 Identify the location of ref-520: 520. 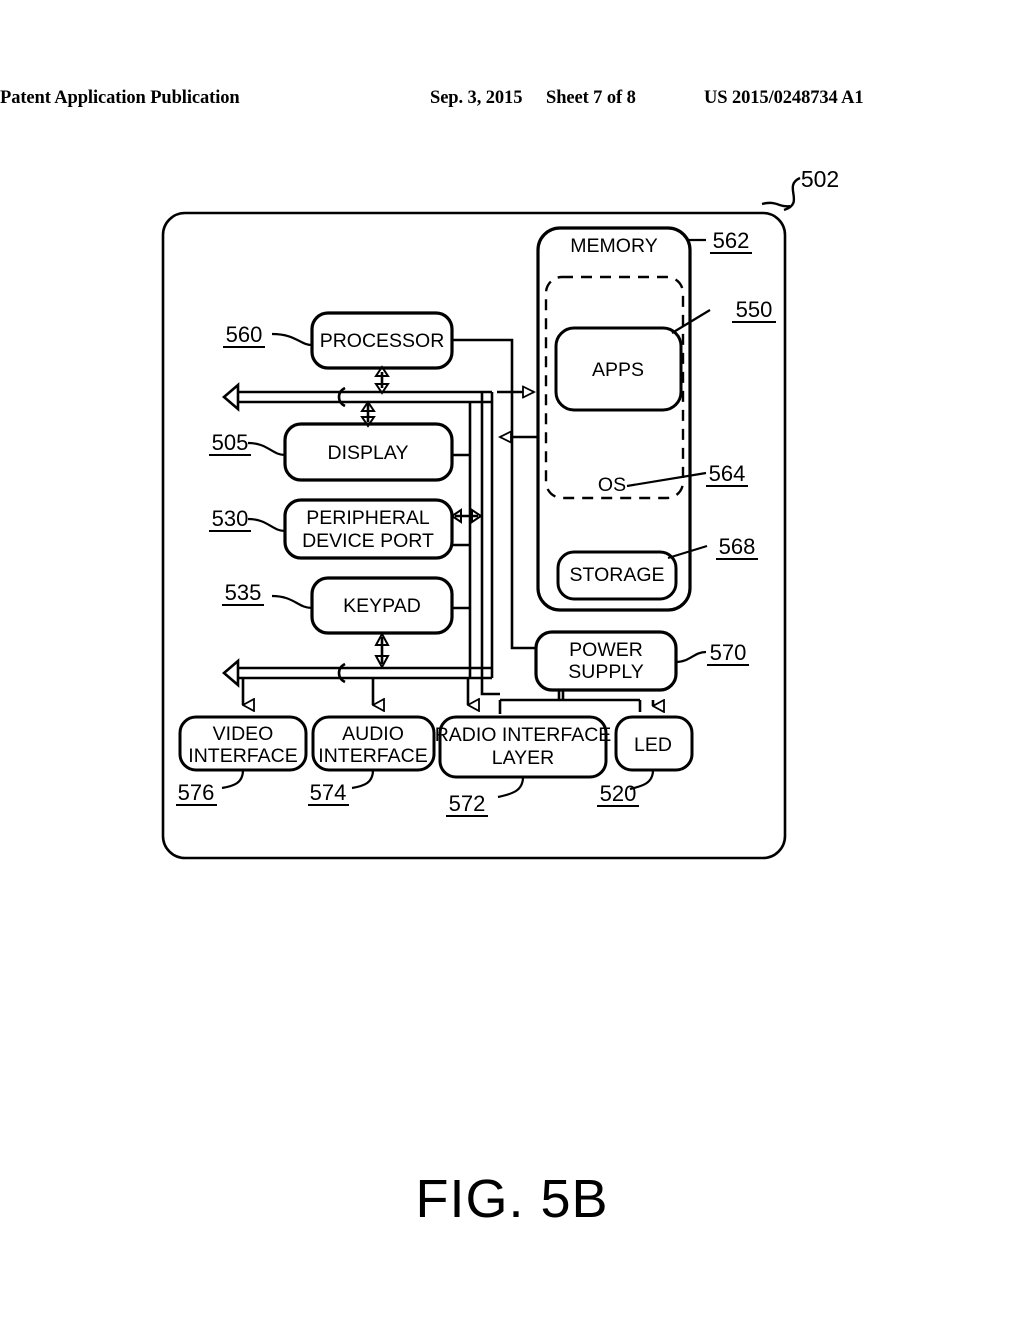
(618, 793).